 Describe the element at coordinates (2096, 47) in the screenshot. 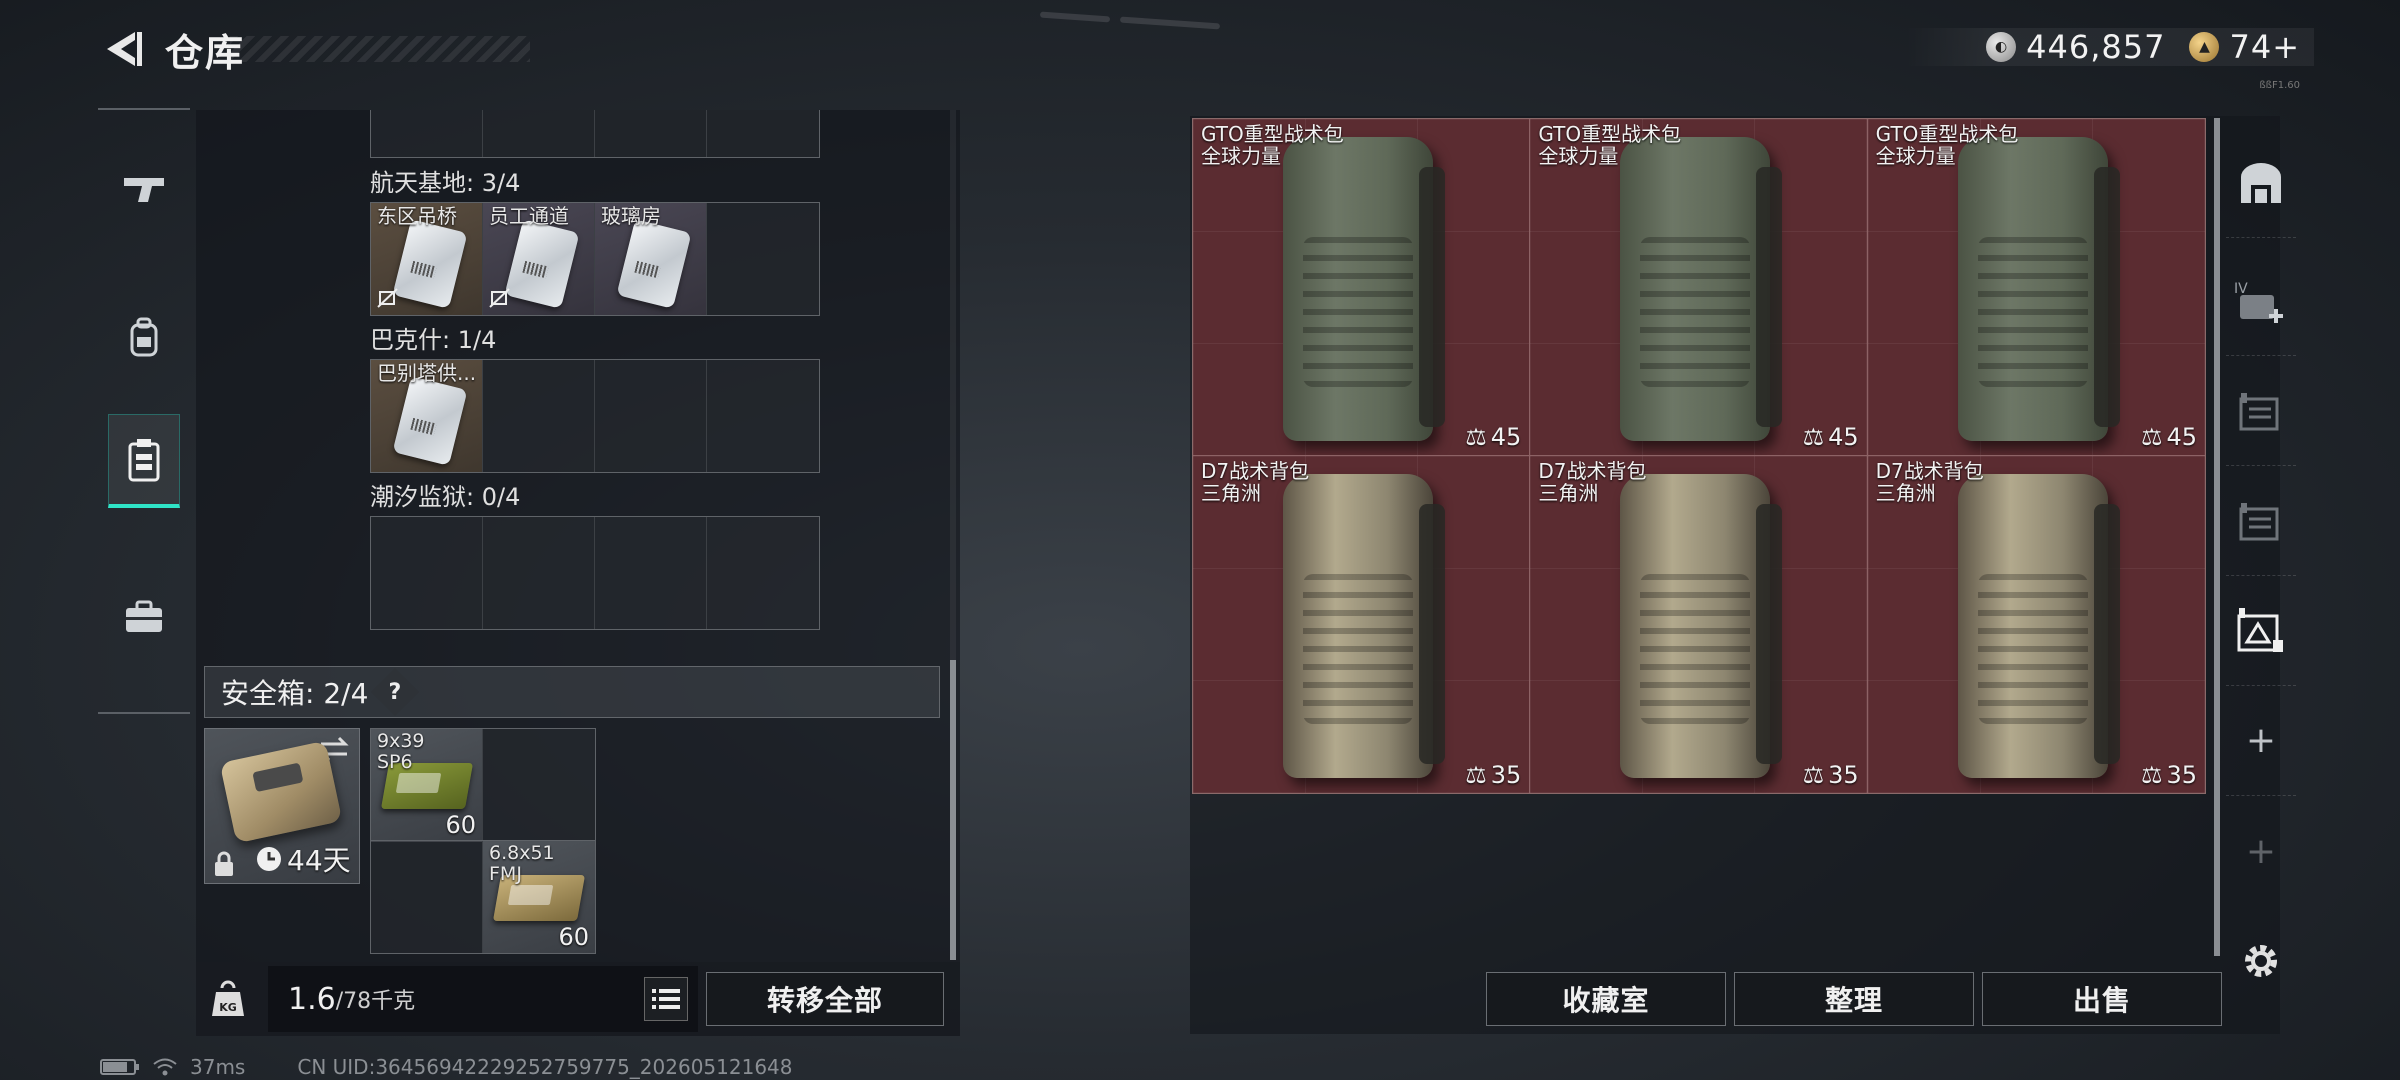

I see `currency-primary: 446,857` at that location.